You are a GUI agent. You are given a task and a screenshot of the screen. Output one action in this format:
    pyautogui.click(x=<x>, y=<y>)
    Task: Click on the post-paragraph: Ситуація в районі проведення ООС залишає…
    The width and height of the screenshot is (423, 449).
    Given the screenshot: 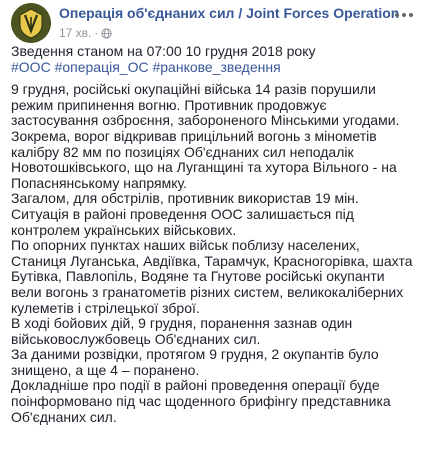 What is the action you would take?
    pyautogui.click(x=182, y=221)
    